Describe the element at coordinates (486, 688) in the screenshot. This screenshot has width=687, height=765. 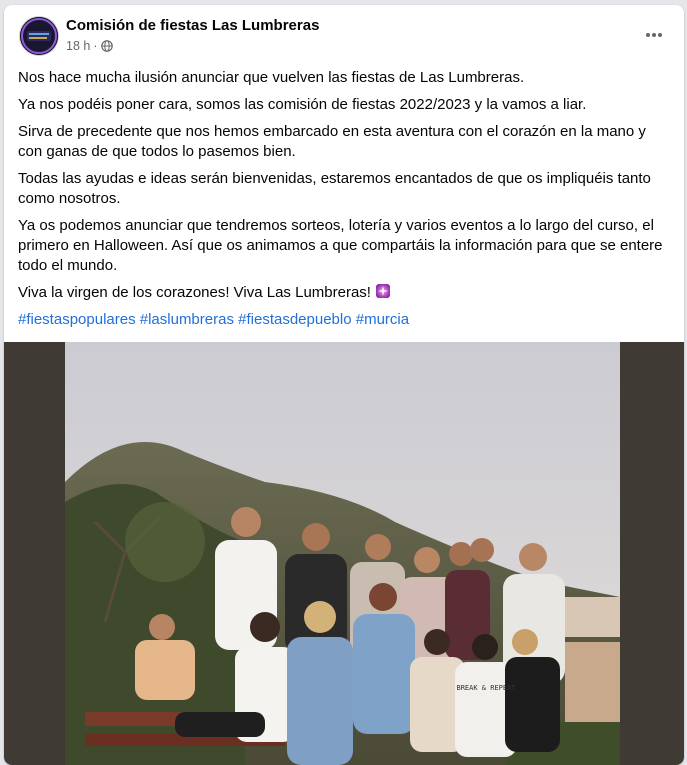
I see `photo-shirt-text: BREAK & REPEAT` at that location.